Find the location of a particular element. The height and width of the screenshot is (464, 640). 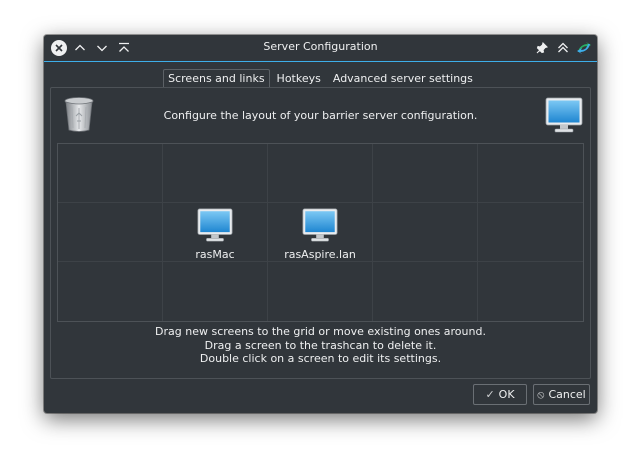

barrier-app-icon is located at coordinates (584, 48).